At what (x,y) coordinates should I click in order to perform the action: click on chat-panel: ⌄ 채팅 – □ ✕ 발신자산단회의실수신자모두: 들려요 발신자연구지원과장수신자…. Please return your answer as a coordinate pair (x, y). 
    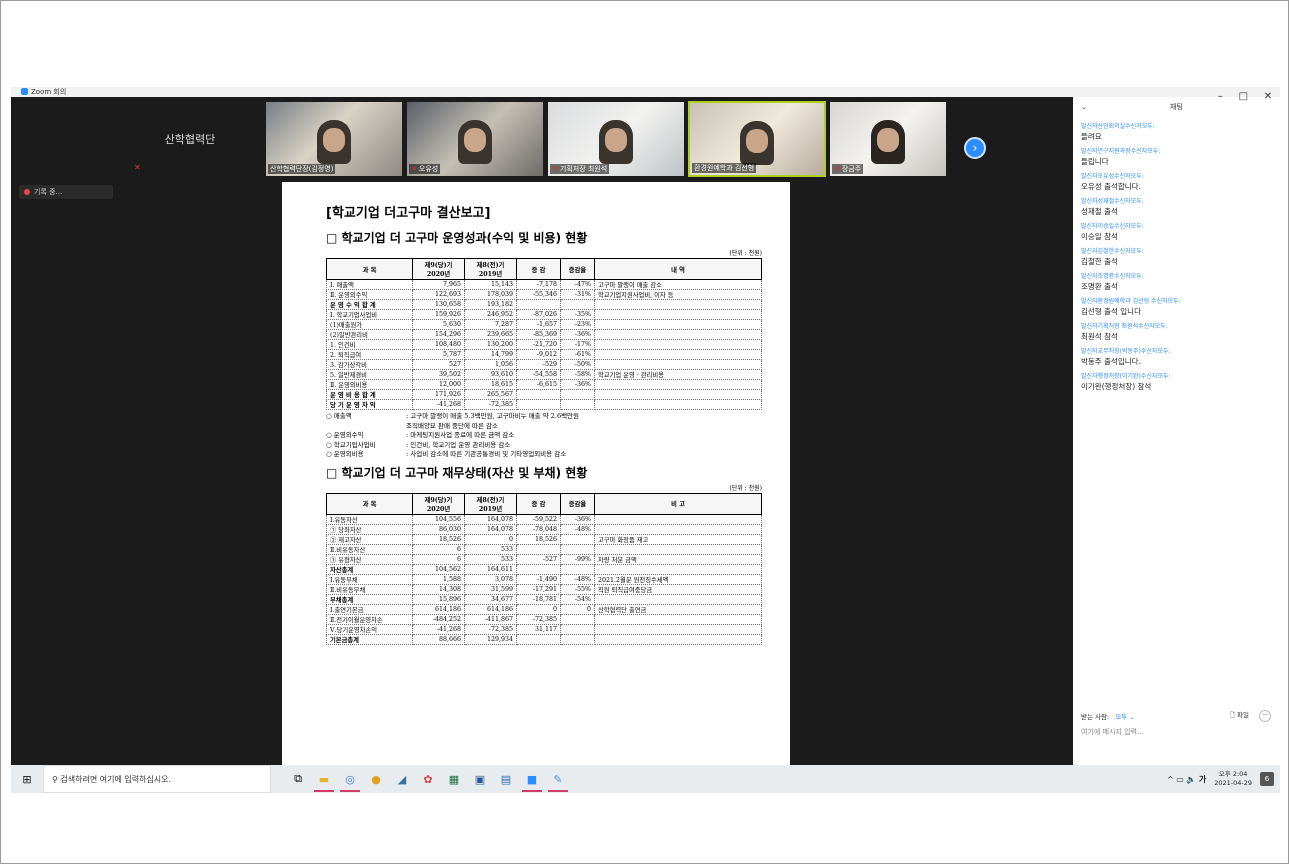
    Looking at the image, I should click on (1176, 428).